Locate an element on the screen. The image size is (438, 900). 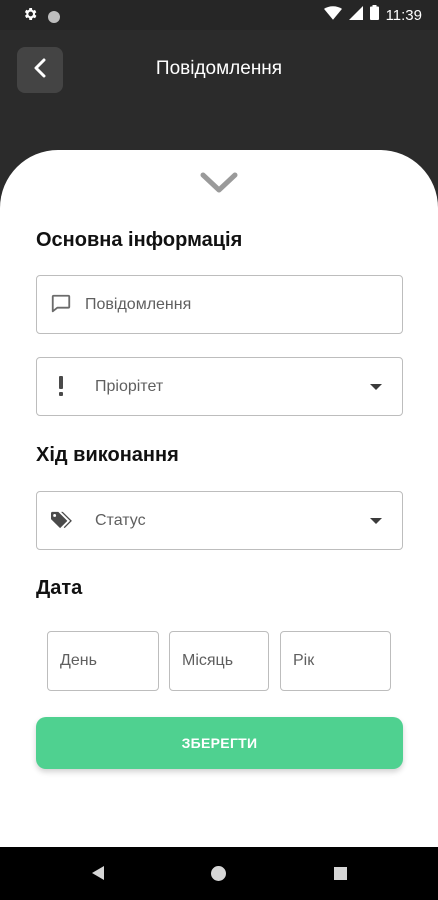
save-button: ЗБЕРЕГТИ is located at coordinates (219, 743).